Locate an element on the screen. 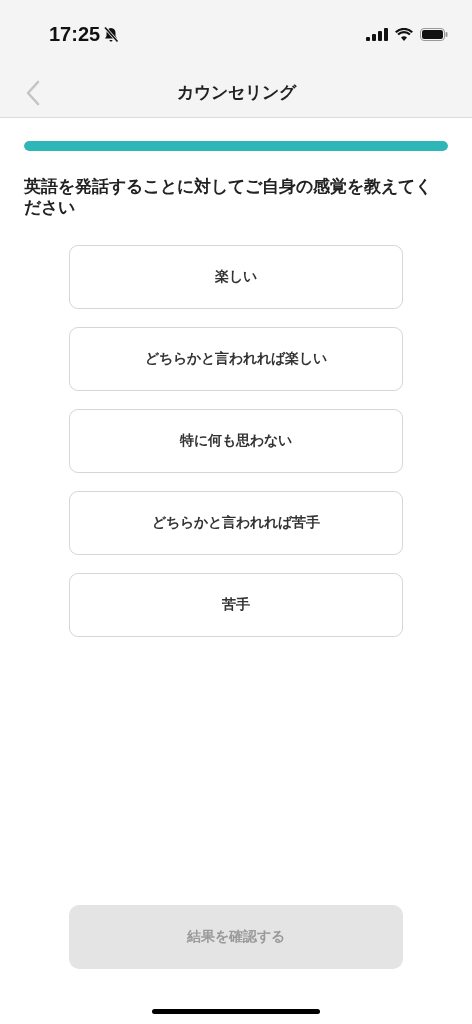 This screenshot has height=1024, width=472. answer-option: 苦手 is located at coordinates (236, 605).